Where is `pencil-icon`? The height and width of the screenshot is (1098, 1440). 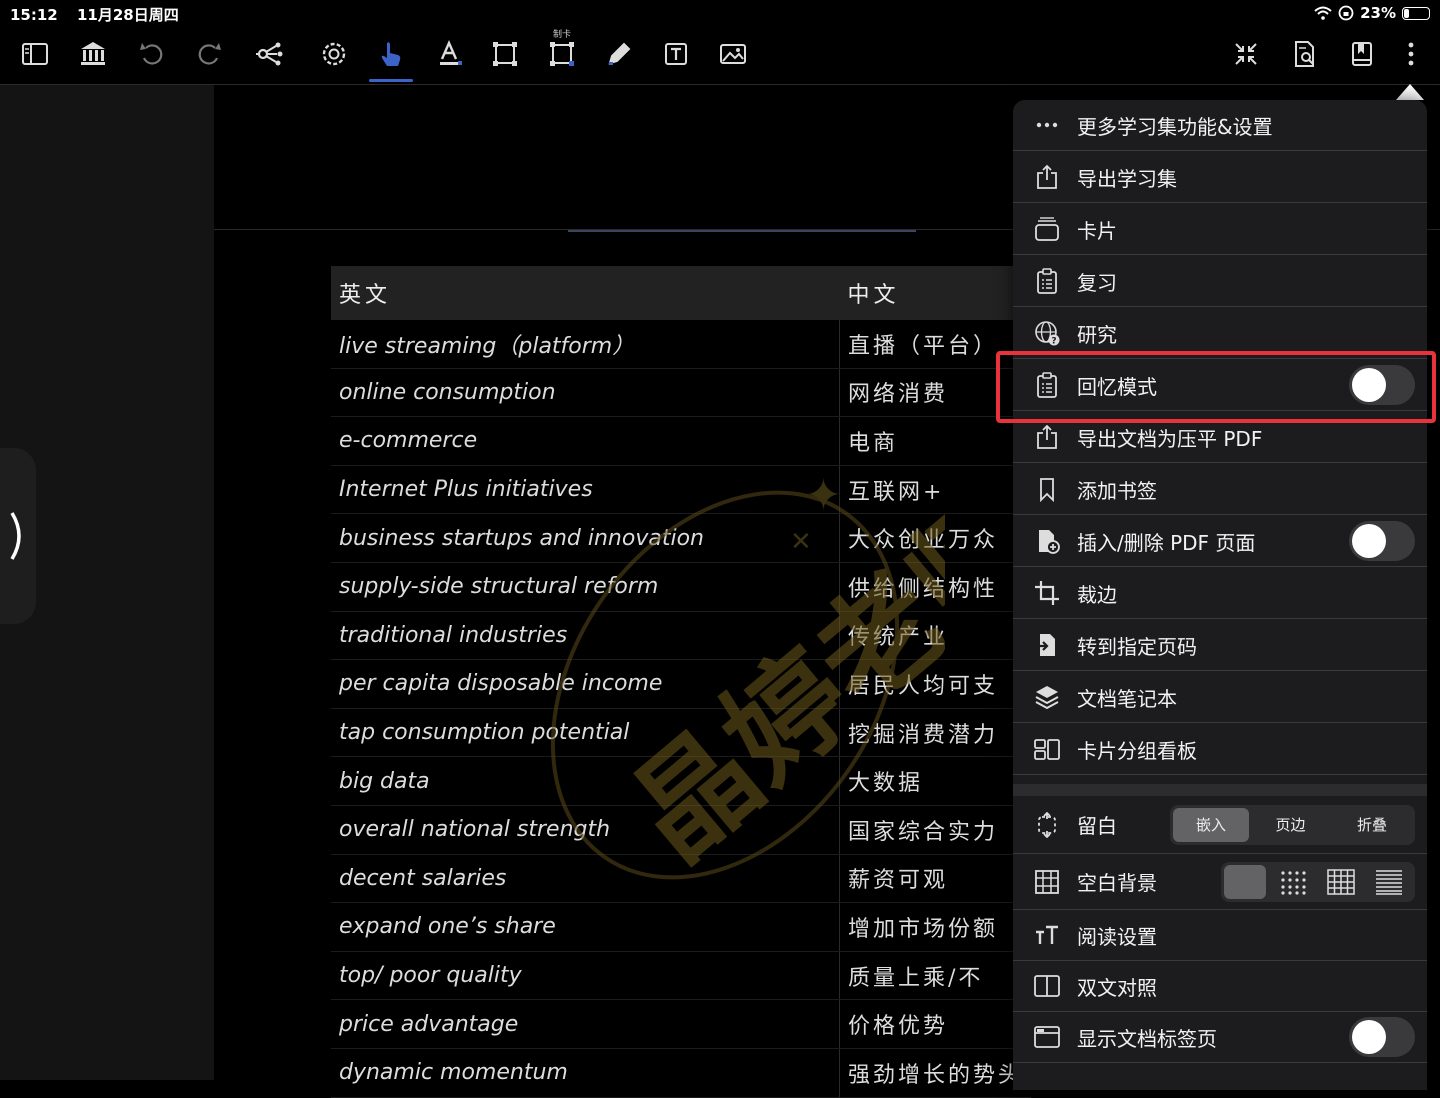
pencil-icon is located at coordinates (619, 54).